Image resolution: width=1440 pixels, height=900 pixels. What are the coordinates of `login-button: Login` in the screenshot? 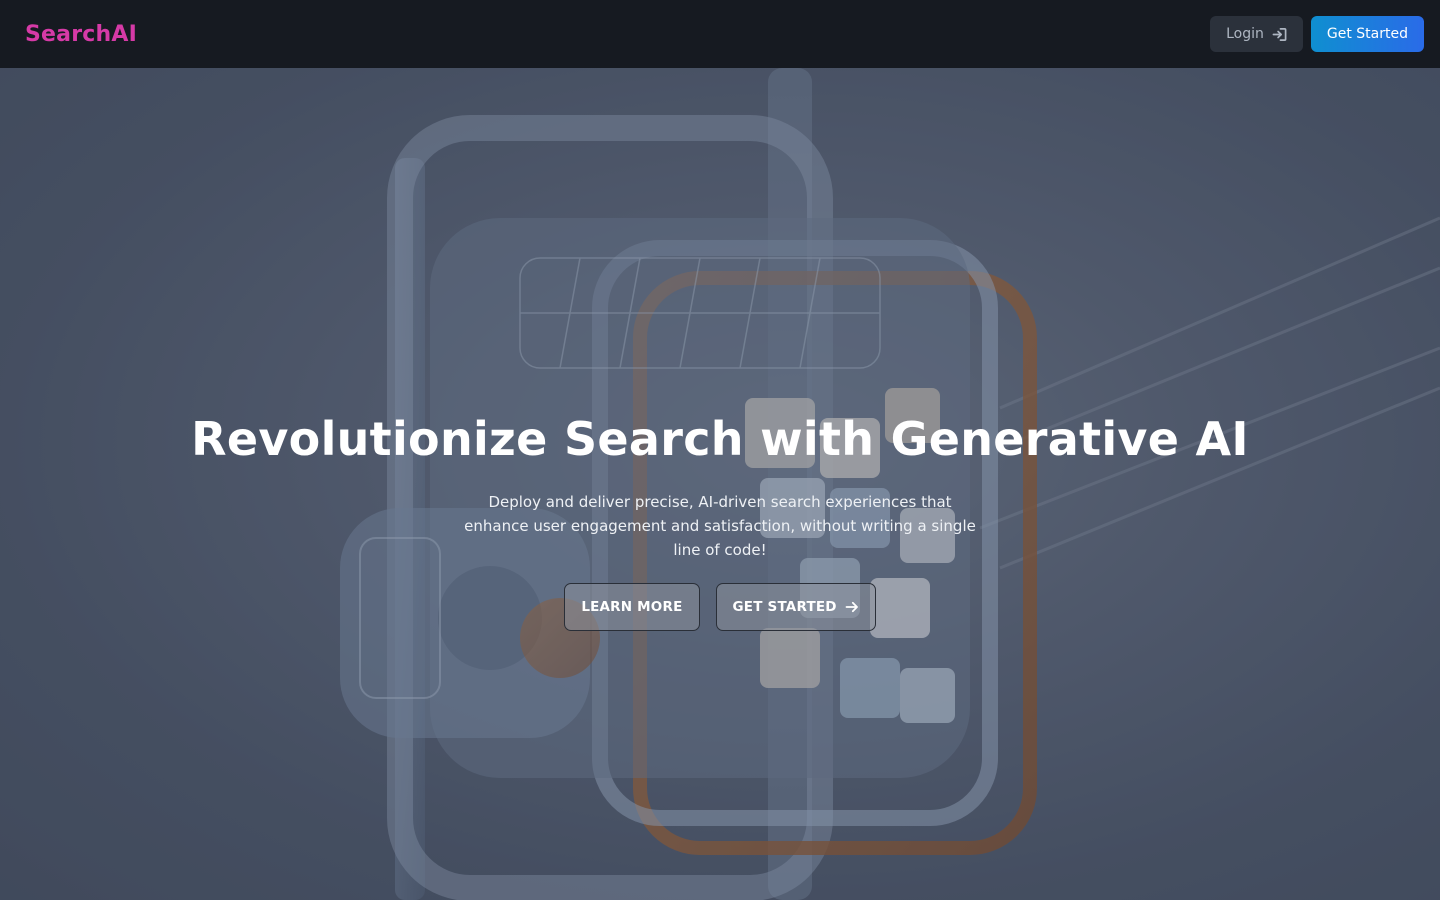 It's located at (1256, 34).